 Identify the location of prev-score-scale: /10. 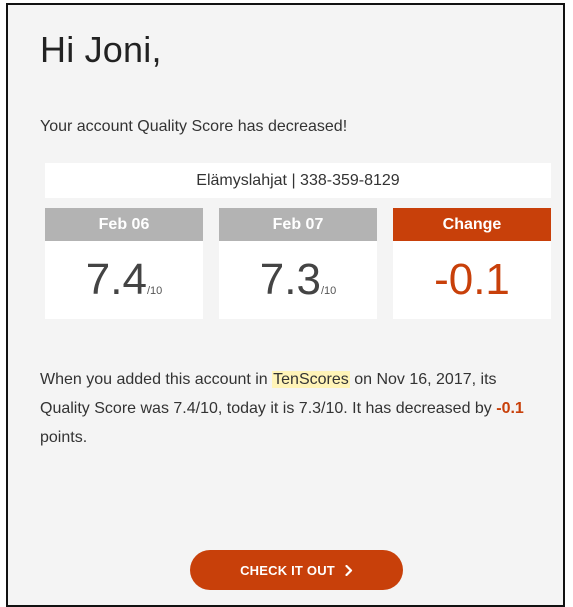
(154, 291).